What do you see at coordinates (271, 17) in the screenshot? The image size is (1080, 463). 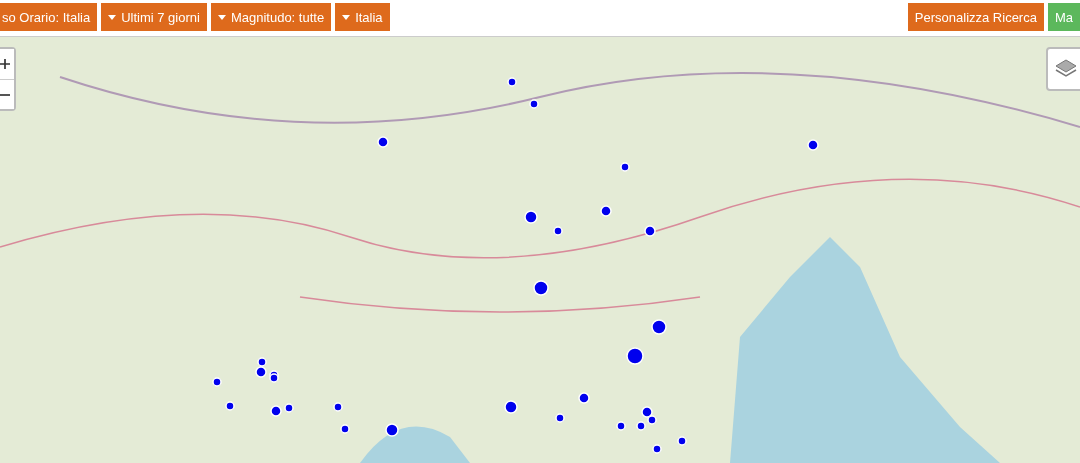 I see `filter-dropdown: Magnitudo: tutte` at bounding box center [271, 17].